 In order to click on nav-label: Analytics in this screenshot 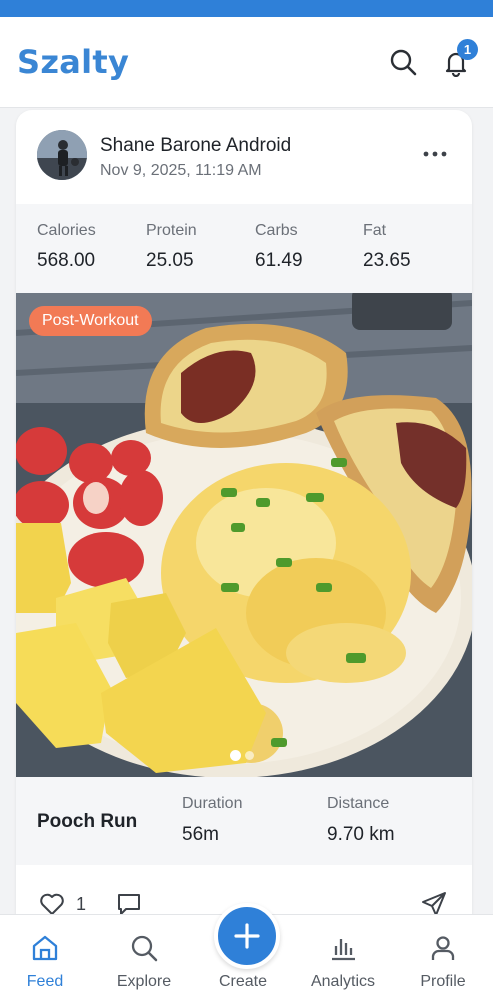, I will do `click(343, 981)`.